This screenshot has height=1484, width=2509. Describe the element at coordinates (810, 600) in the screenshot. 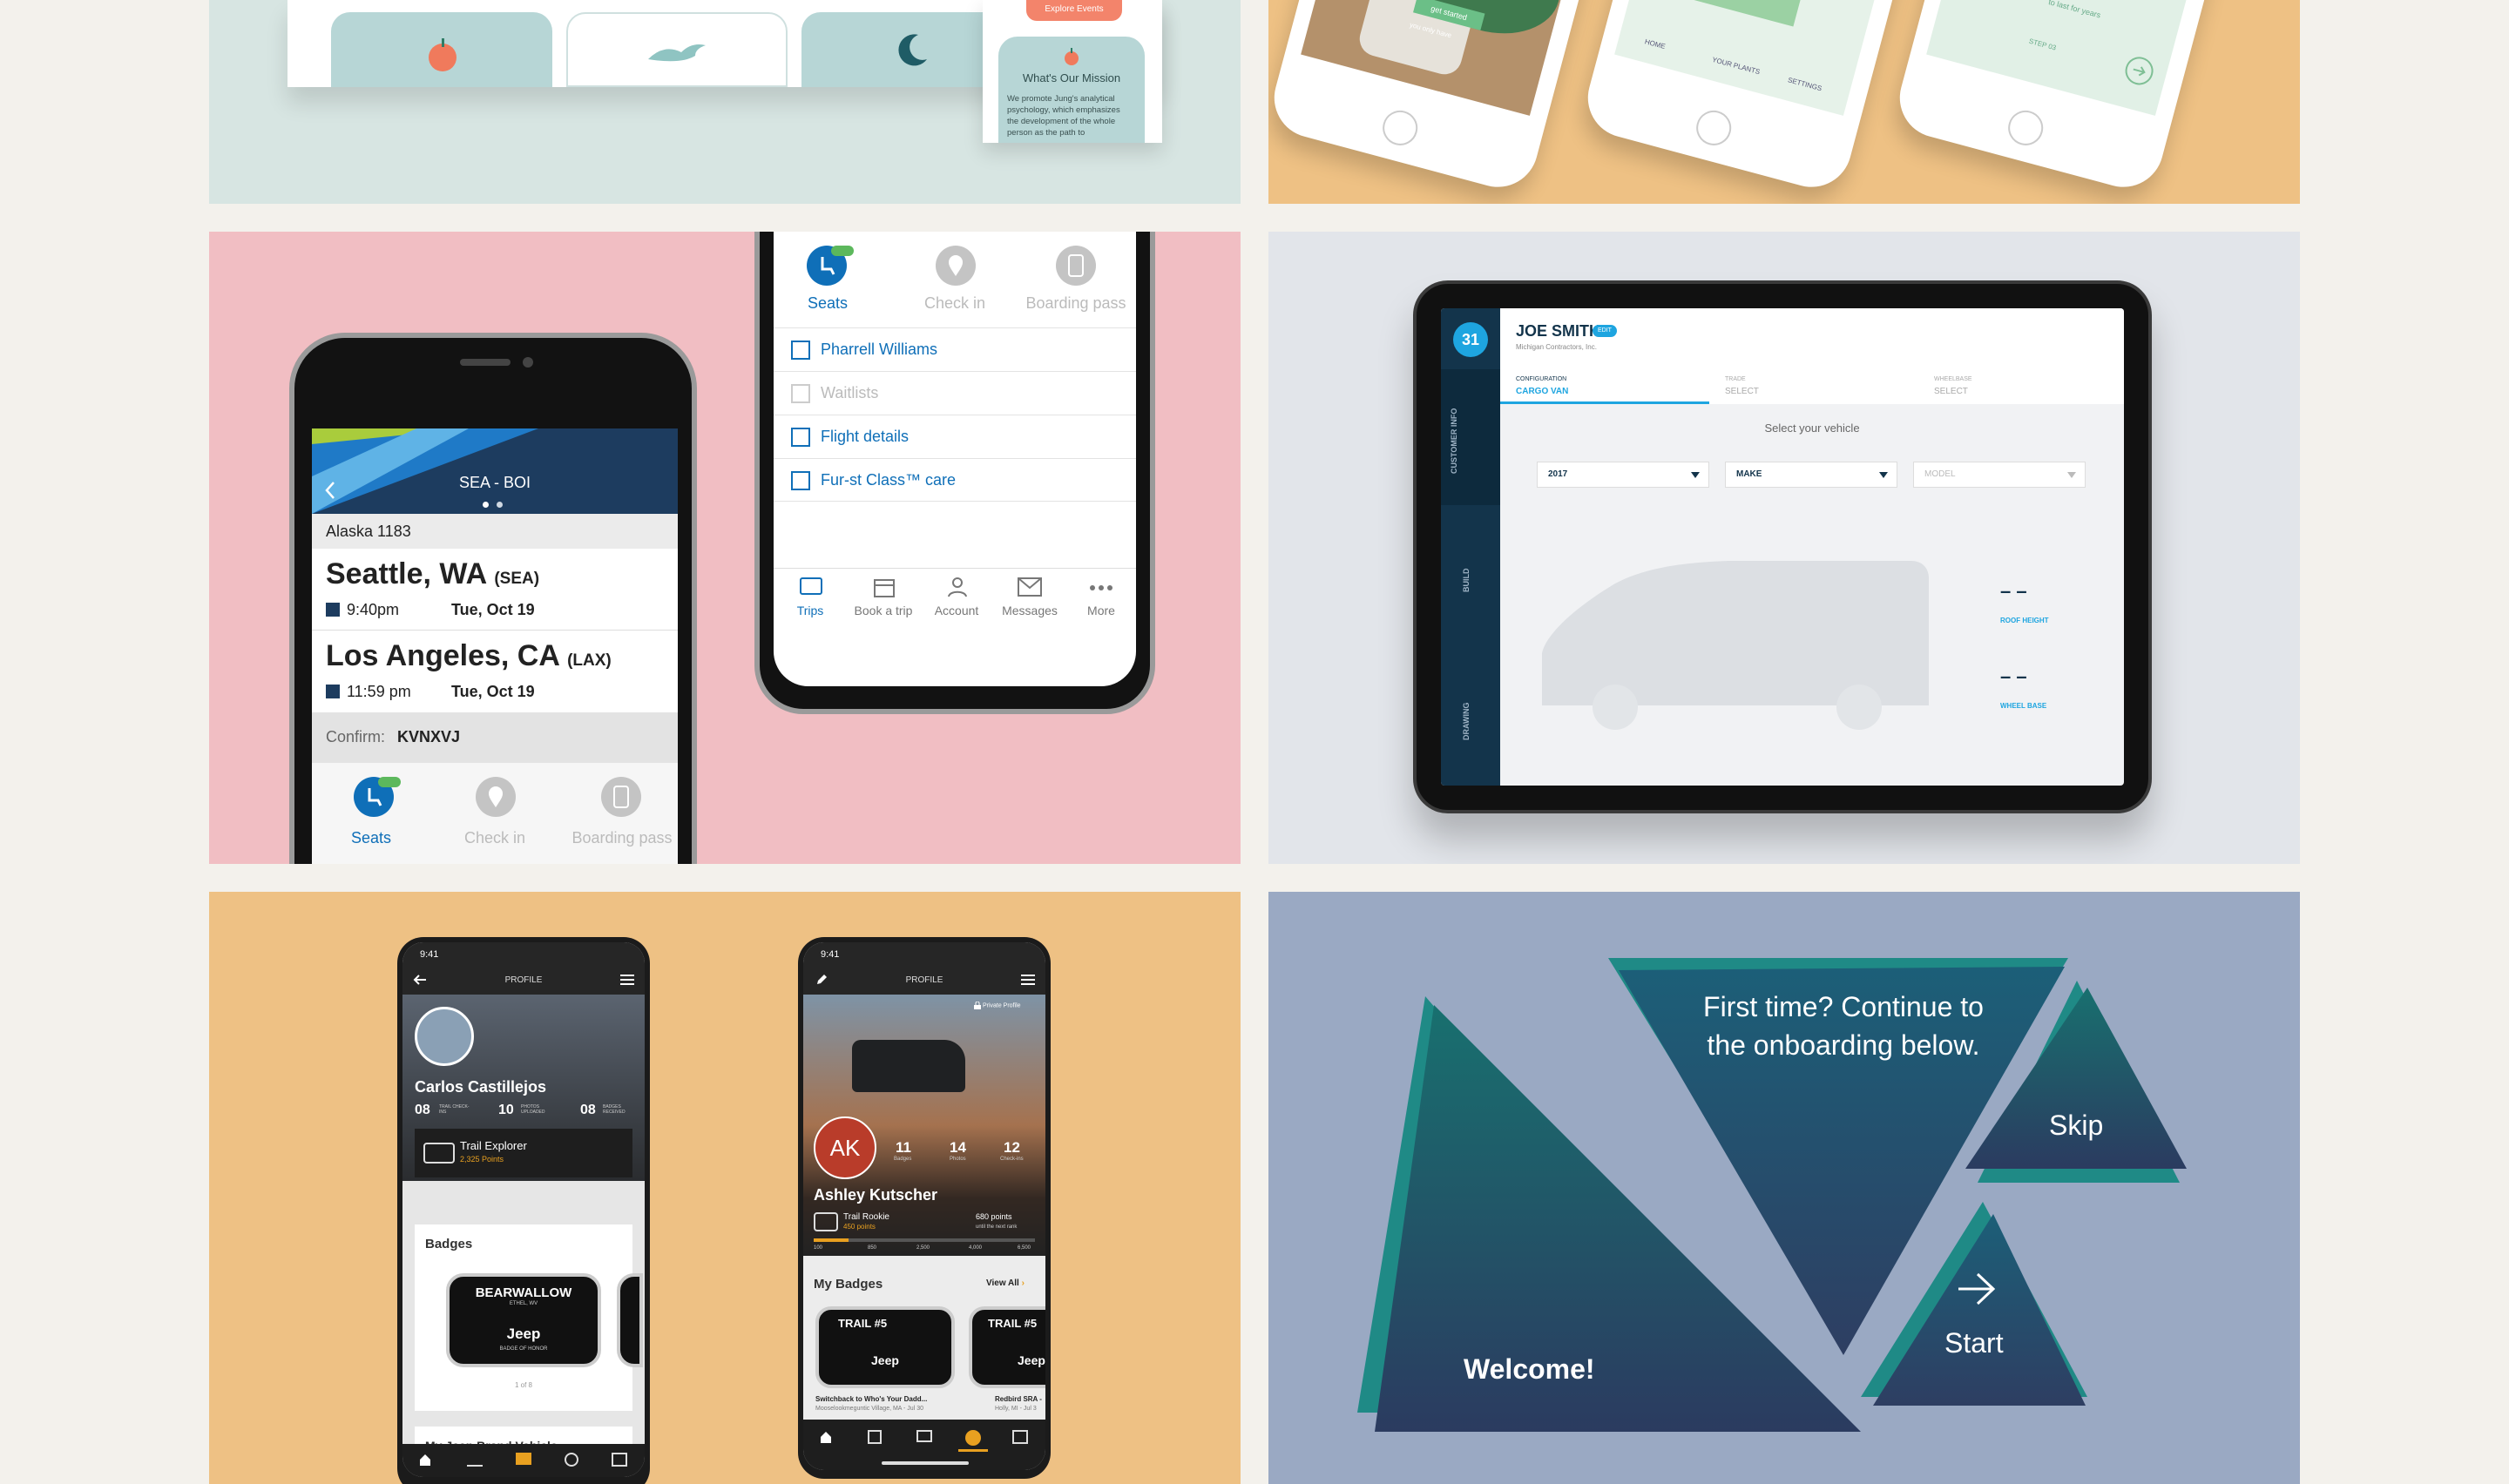

I see `tab-trips: Trips` at that location.